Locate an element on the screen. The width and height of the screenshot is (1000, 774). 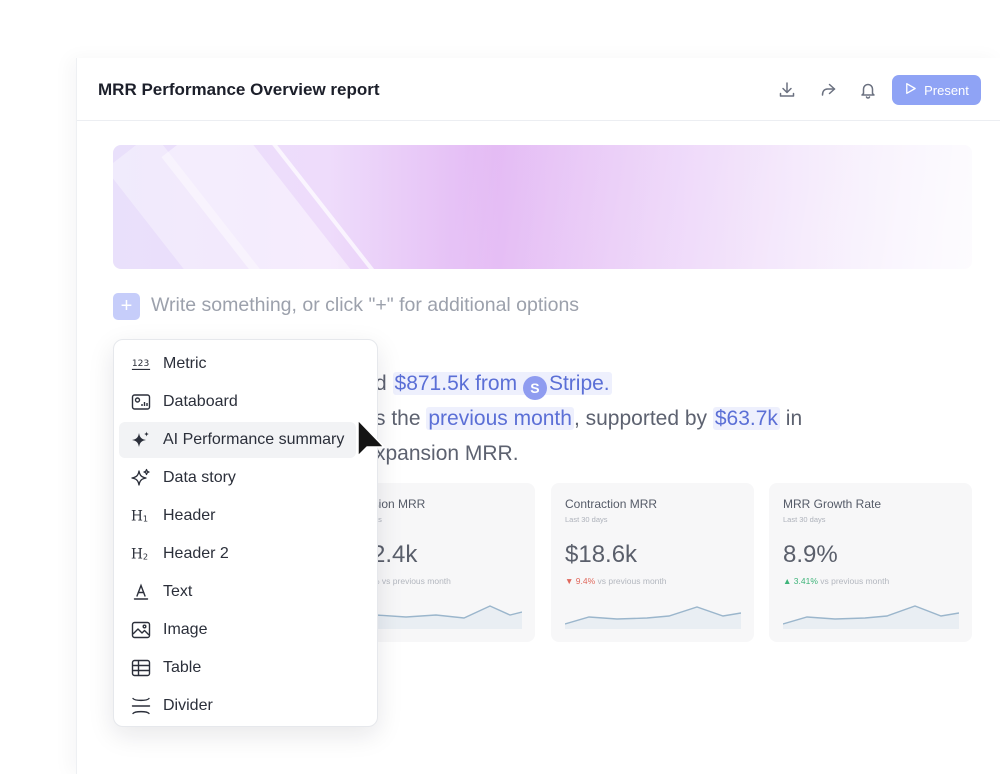
summary-text: in is located at coordinates (791, 418).